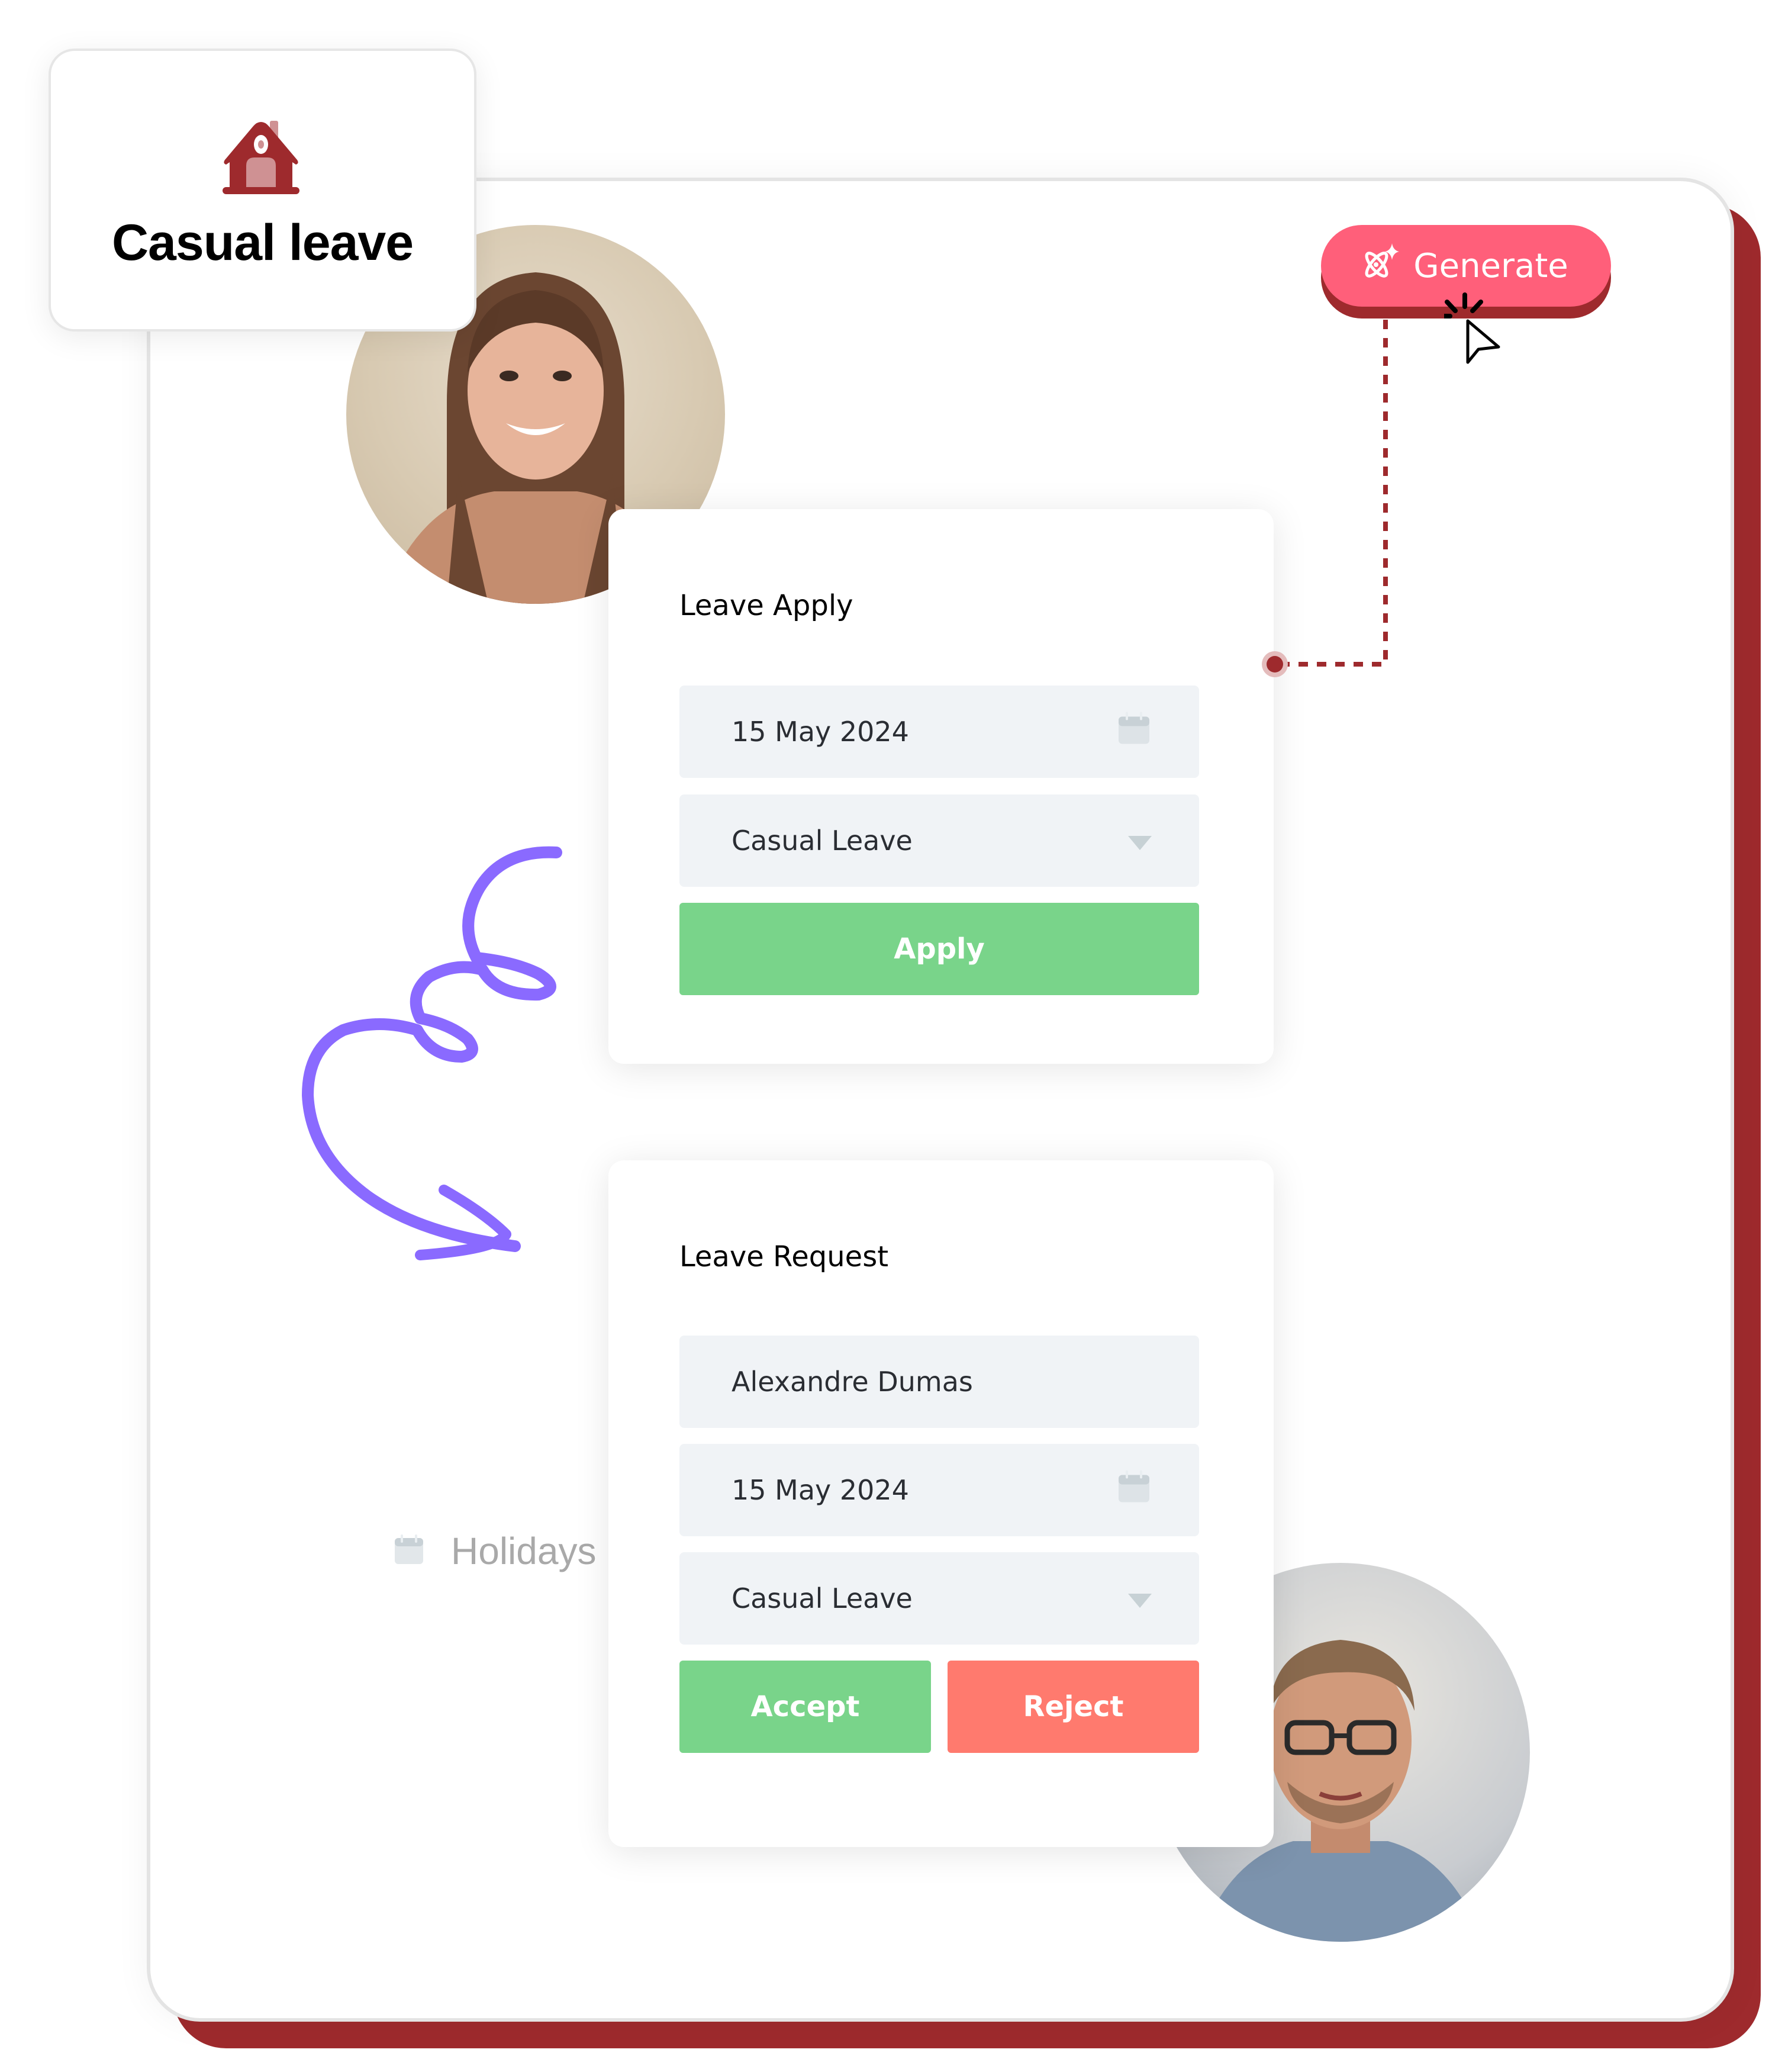  I want to click on holidays-link: Holidays, so click(495, 1551).